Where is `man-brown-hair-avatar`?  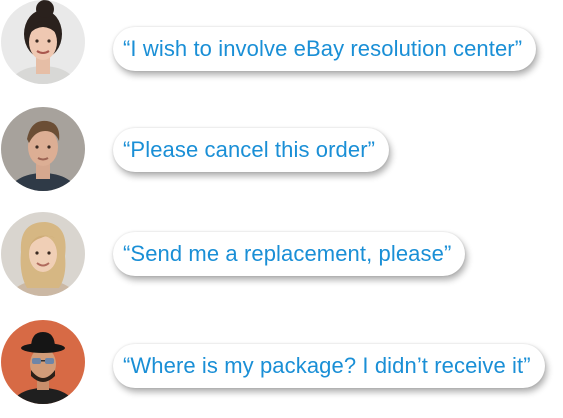
man-brown-hair-avatar is located at coordinates (43, 149).